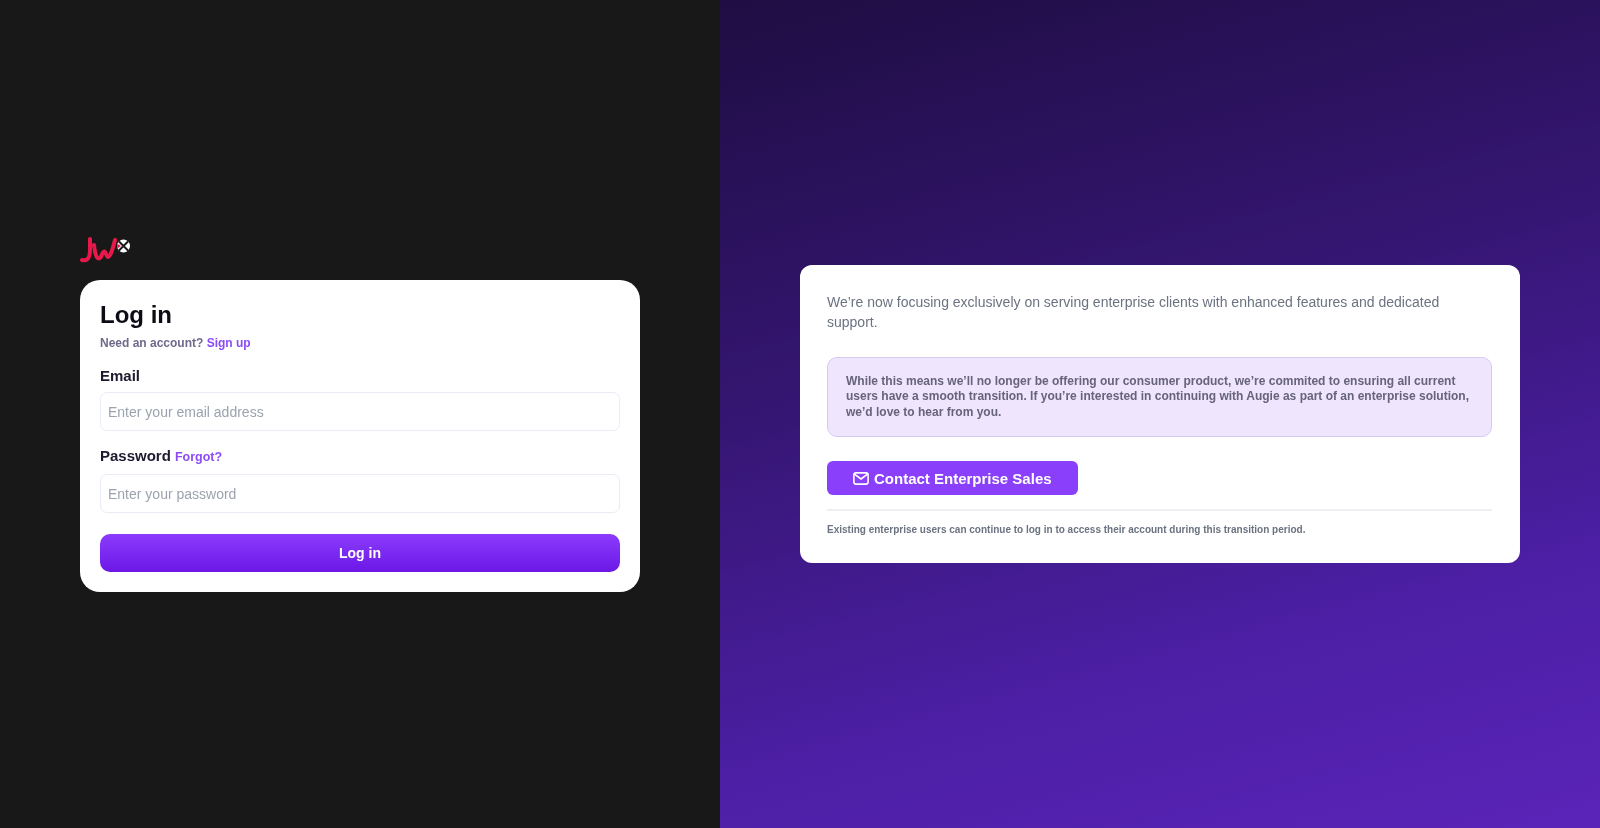 The height and width of the screenshot is (828, 1600). I want to click on field-label: Email, so click(120, 375).